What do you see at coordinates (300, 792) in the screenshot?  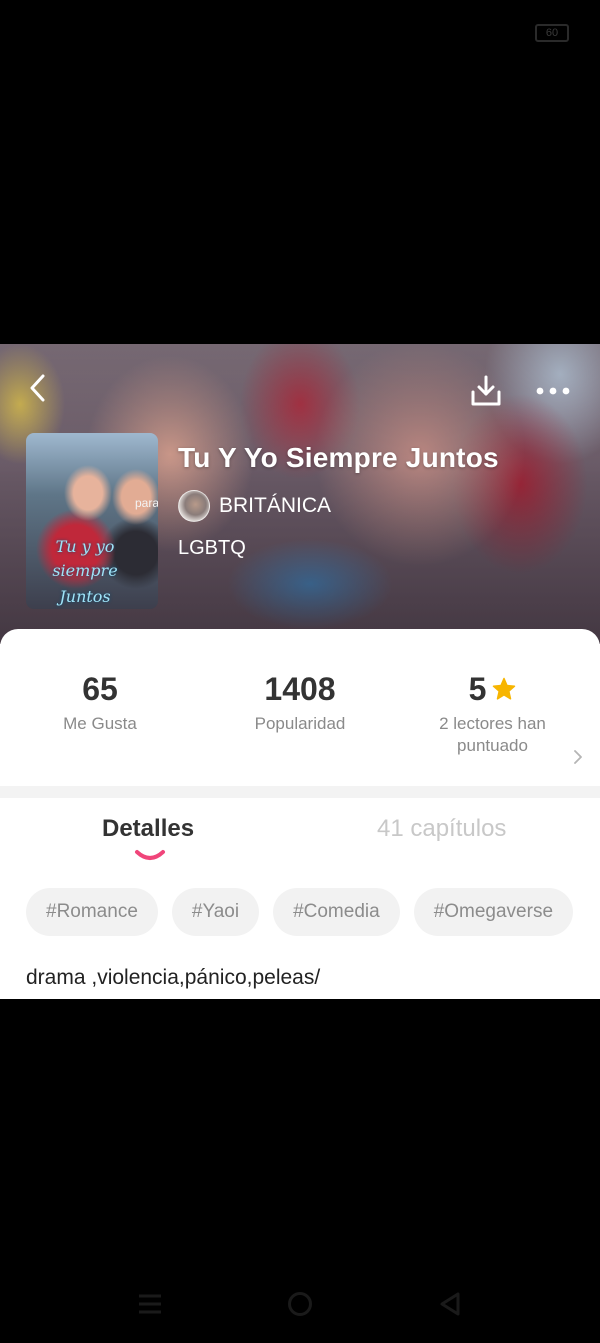 I see `section-divider` at bounding box center [300, 792].